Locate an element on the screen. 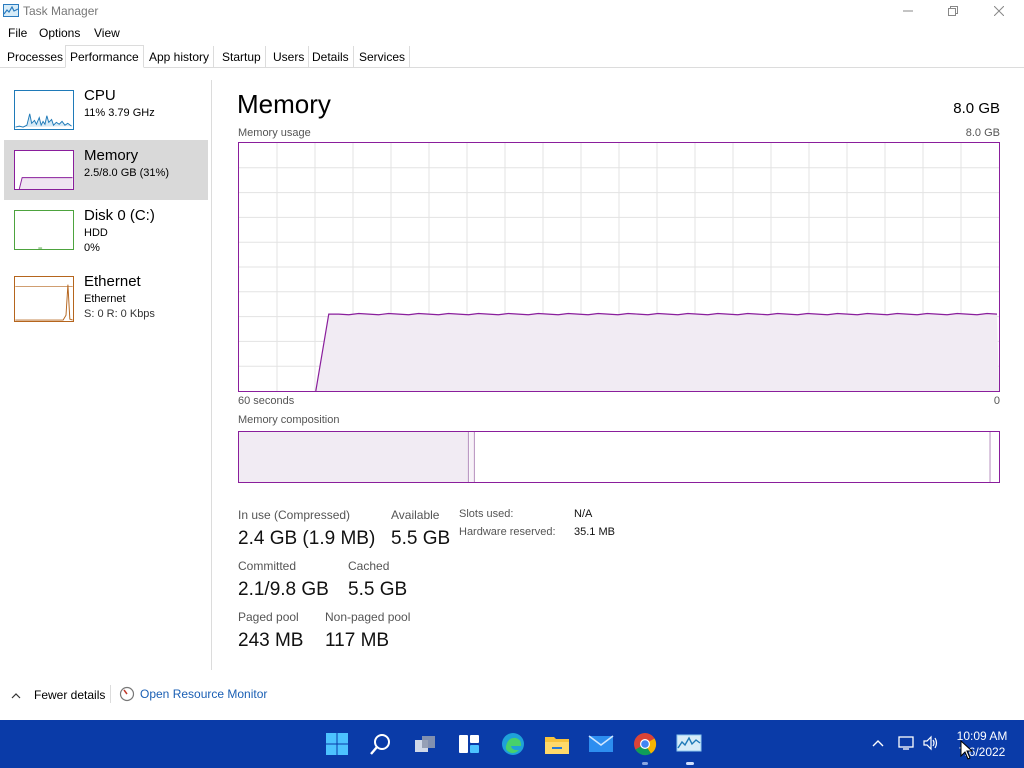 The image size is (1024, 768). composition-in-use is located at coordinates (354, 457).